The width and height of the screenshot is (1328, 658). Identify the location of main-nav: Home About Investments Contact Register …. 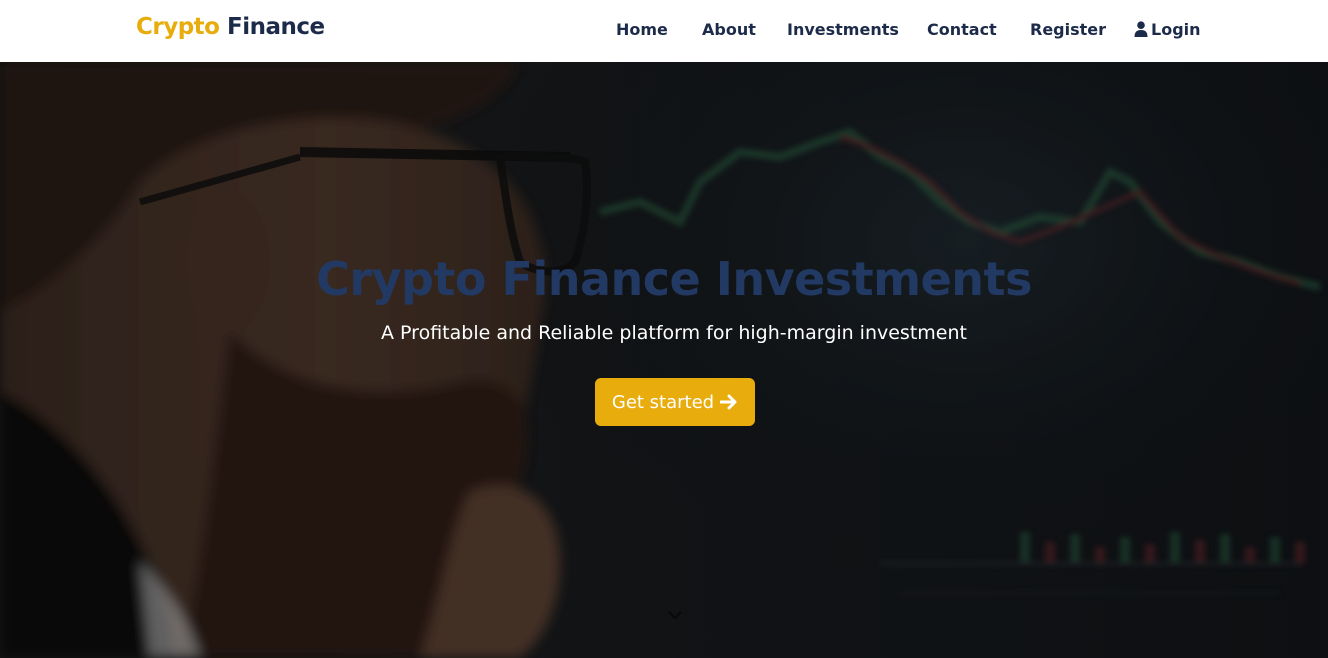
(664, 31).